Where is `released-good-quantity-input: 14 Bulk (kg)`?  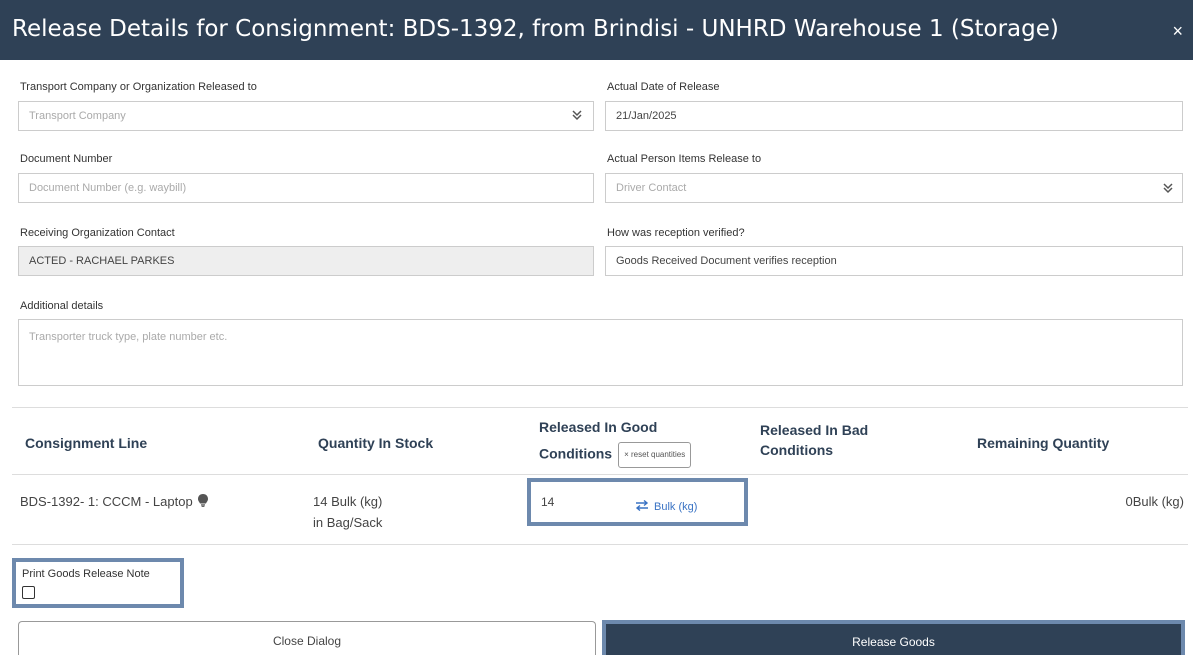
released-good-quantity-input: 14 Bulk (kg) is located at coordinates (637, 502).